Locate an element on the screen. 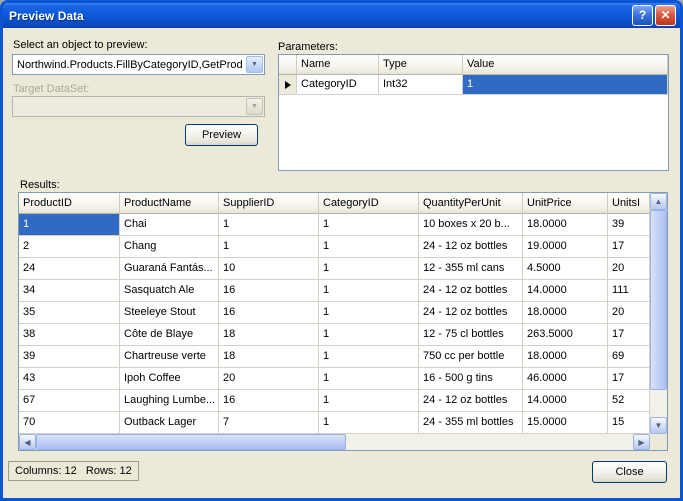  scroll-left-button: ◀ is located at coordinates (27, 442).